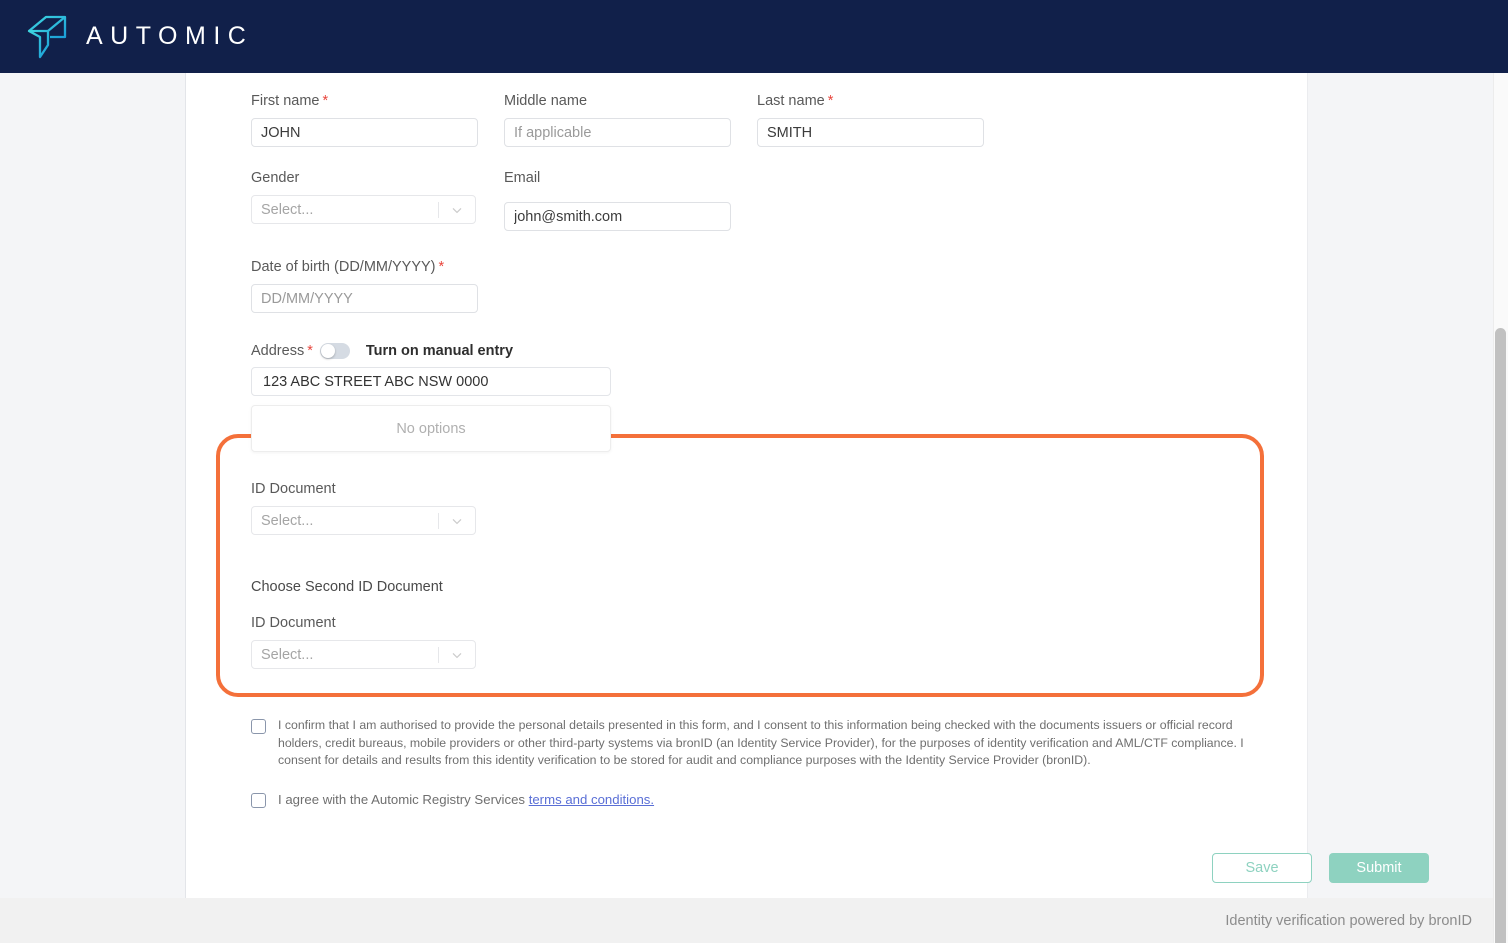  Describe the element at coordinates (347, 587) in the screenshot. I see `second-id-section-title: Choose Second ID Document` at that location.